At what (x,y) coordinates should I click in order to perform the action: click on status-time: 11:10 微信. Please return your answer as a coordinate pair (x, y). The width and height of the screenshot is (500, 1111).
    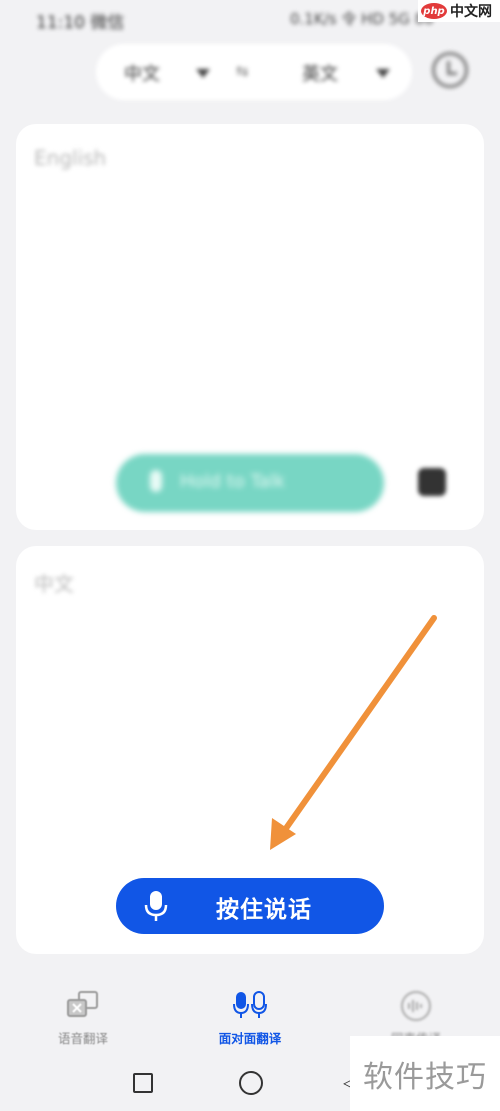
    Looking at the image, I should click on (80, 23).